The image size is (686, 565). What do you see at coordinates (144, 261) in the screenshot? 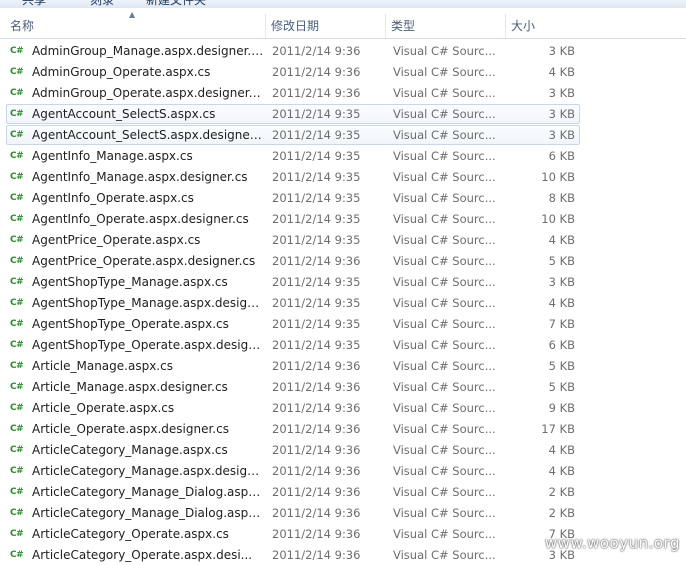
I see `file-name: AgentPrice_Operate.aspx.designer.cs` at bounding box center [144, 261].